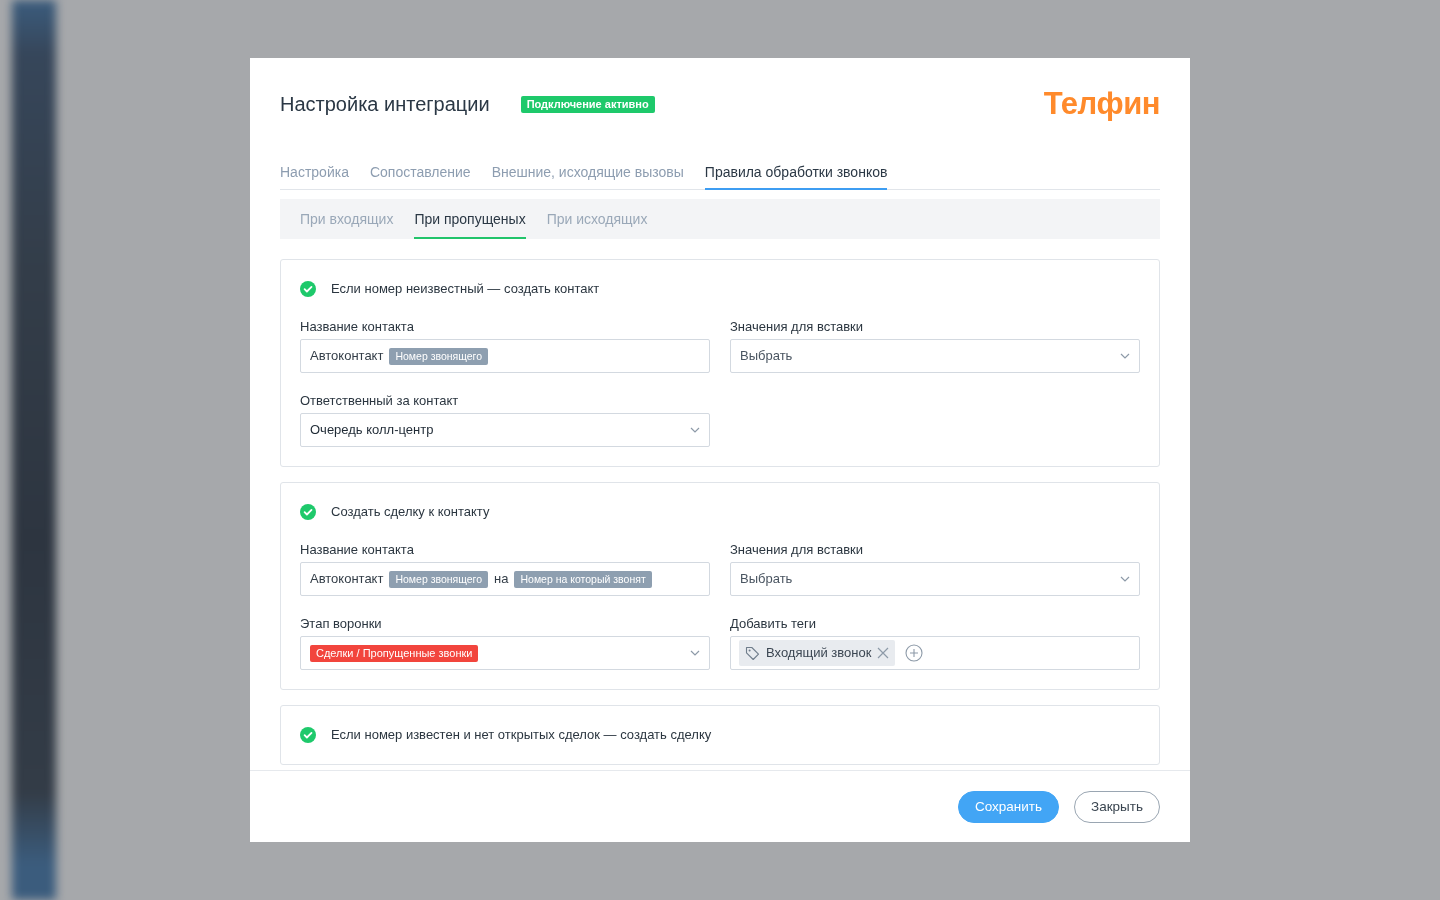  I want to click on select-field: Сделки / Пропущенные звонки, so click(505, 653).